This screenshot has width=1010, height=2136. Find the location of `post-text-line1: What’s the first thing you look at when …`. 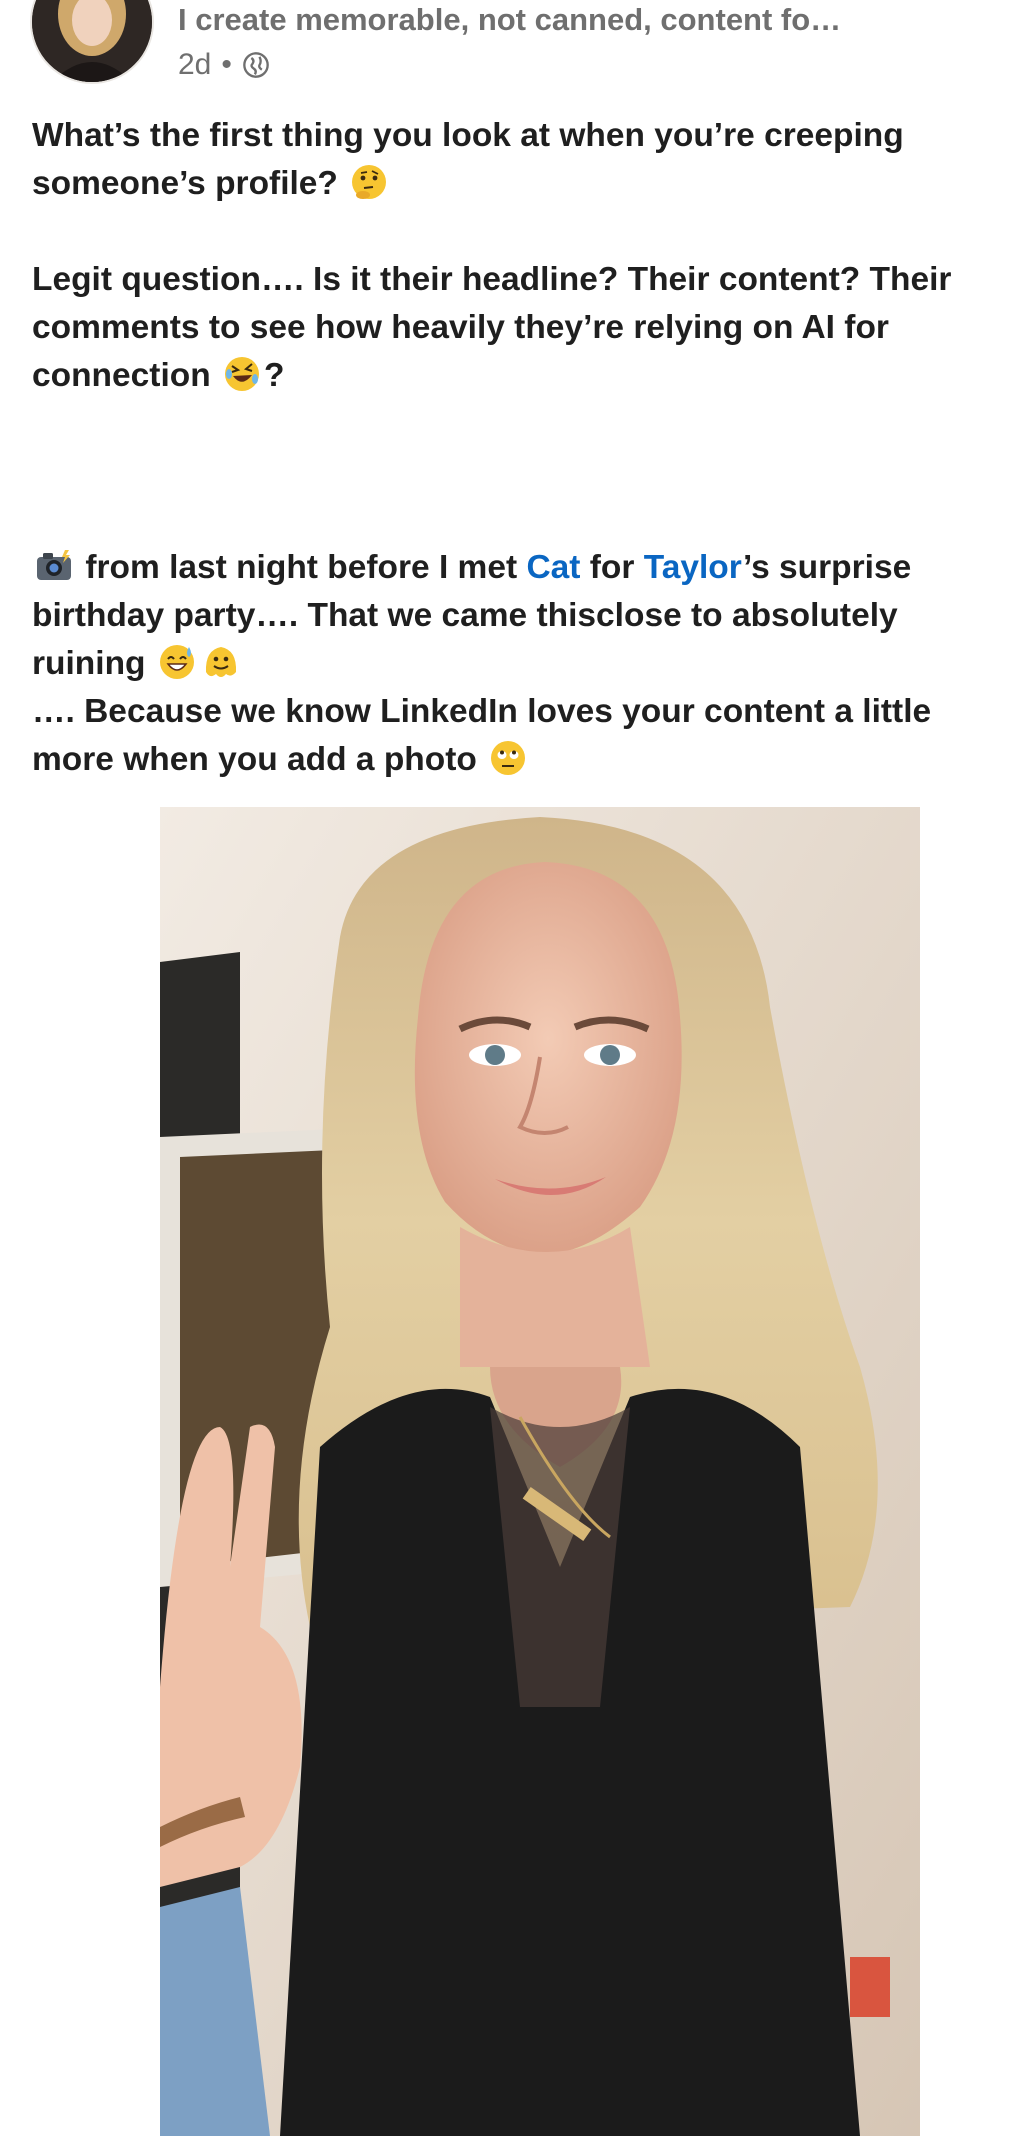

post-text-line1: What’s the first thing you look at when … is located at coordinates (468, 159).